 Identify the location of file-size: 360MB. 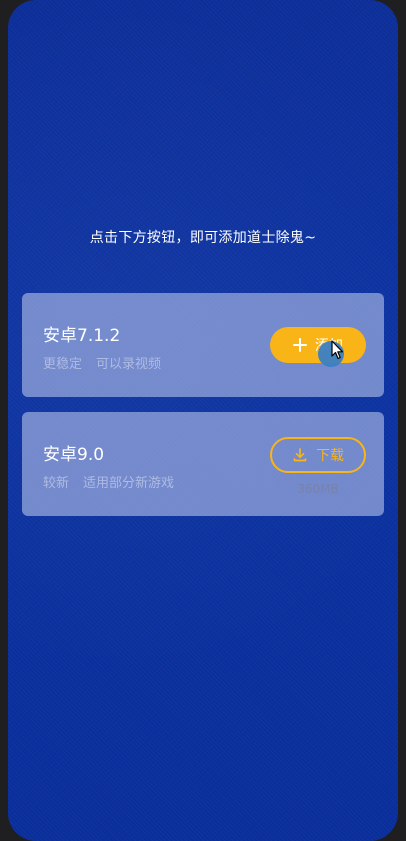
(318, 489).